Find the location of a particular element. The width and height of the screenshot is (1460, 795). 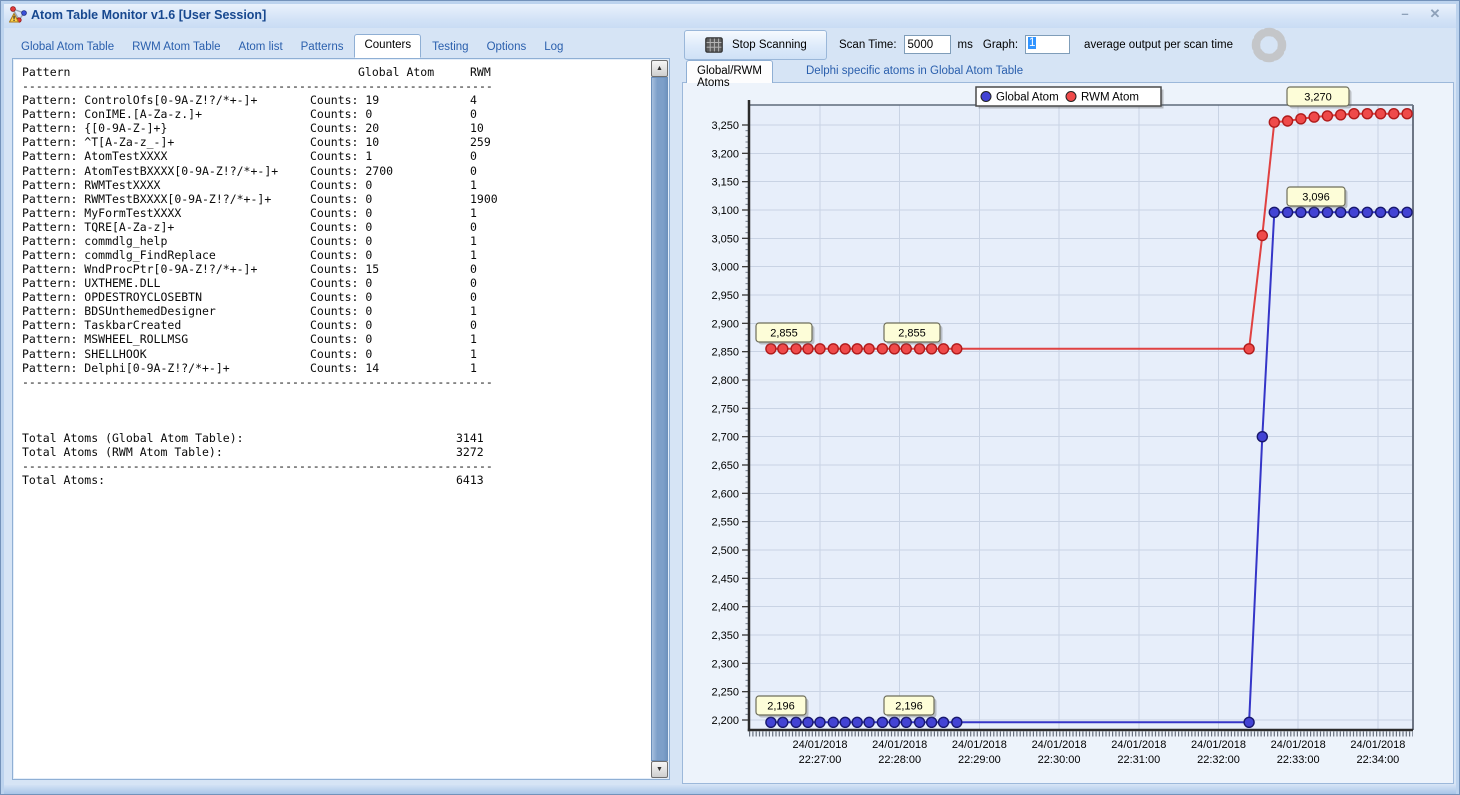

svg-text: 2,900 is located at coordinates (725, 324).